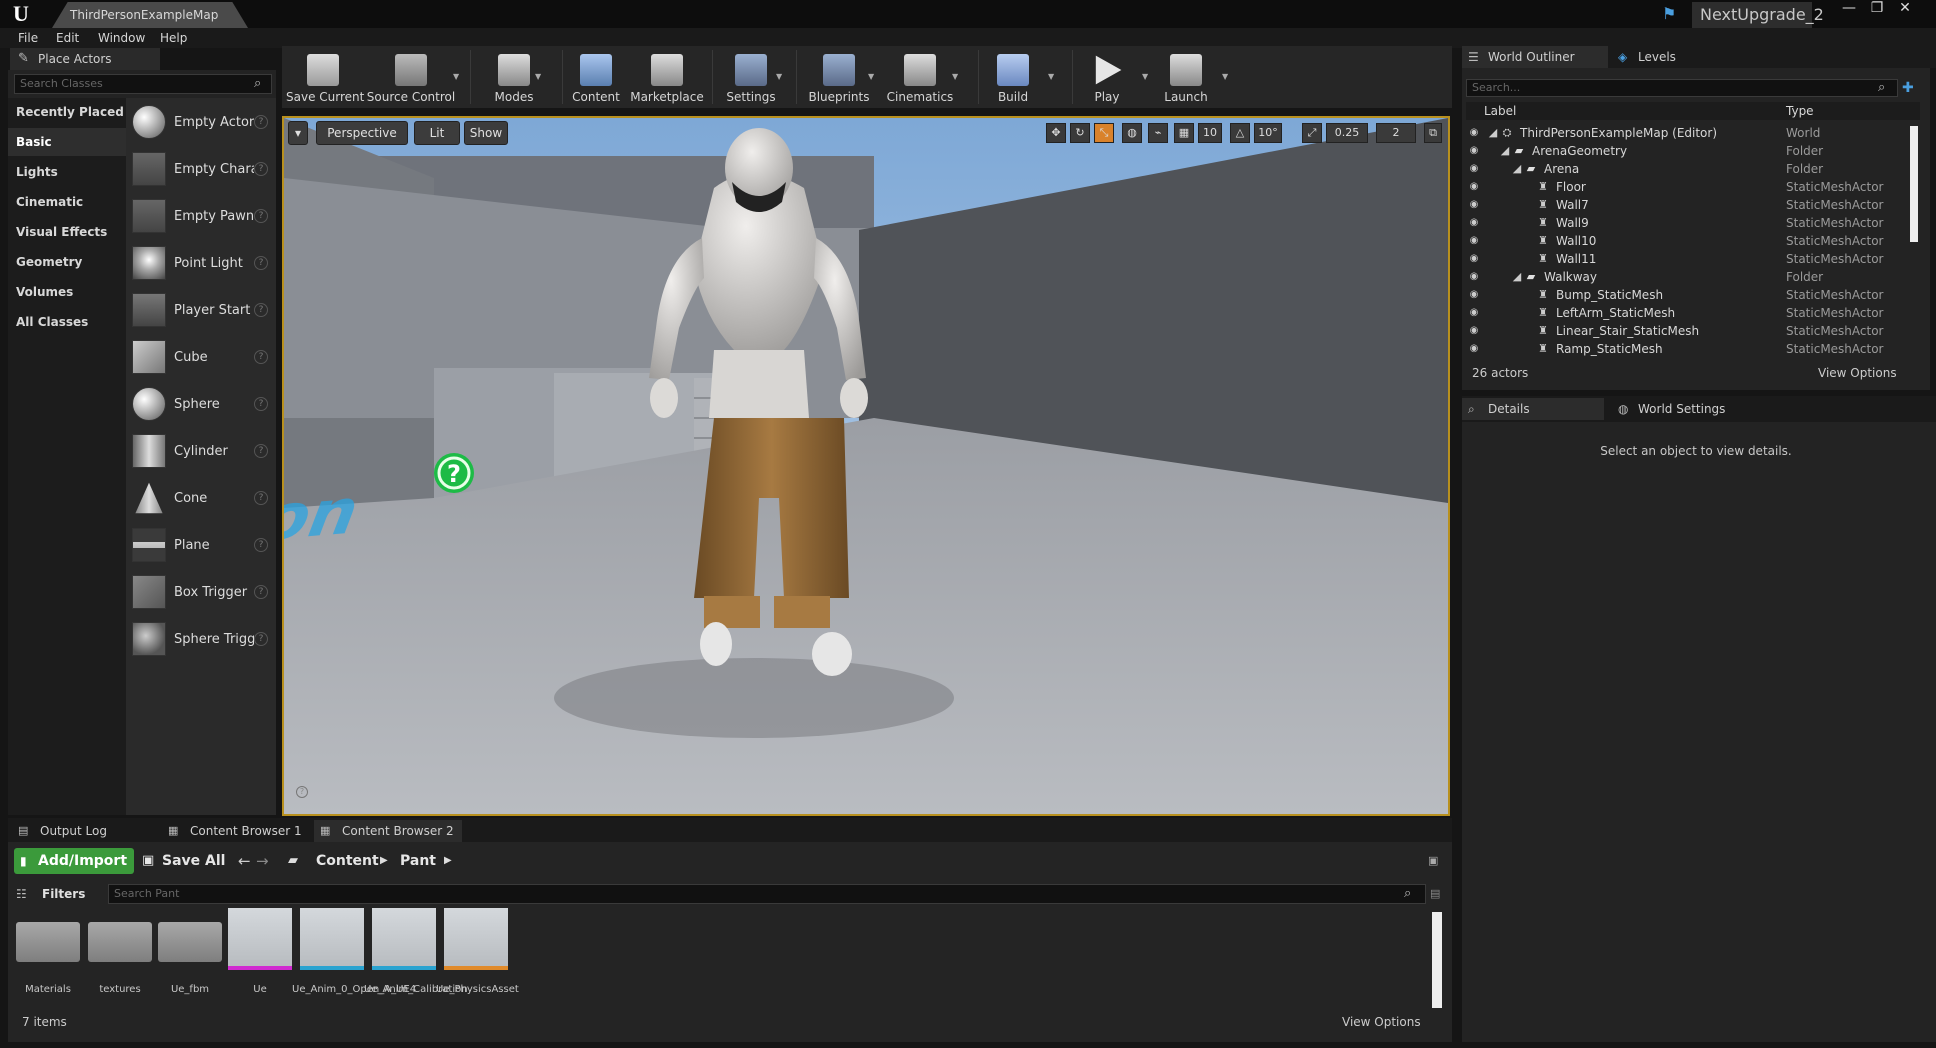 The image size is (1936, 1048). Describe the element at coordinates (1381, 1022) in the screenshot. I see `content-view-options-button: View Options` at that location.